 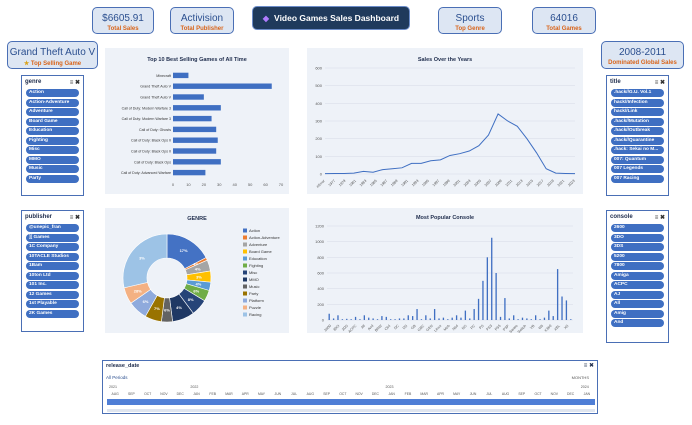 I want to click on timeline-month-label: OCT, so click(x=342, y=394).